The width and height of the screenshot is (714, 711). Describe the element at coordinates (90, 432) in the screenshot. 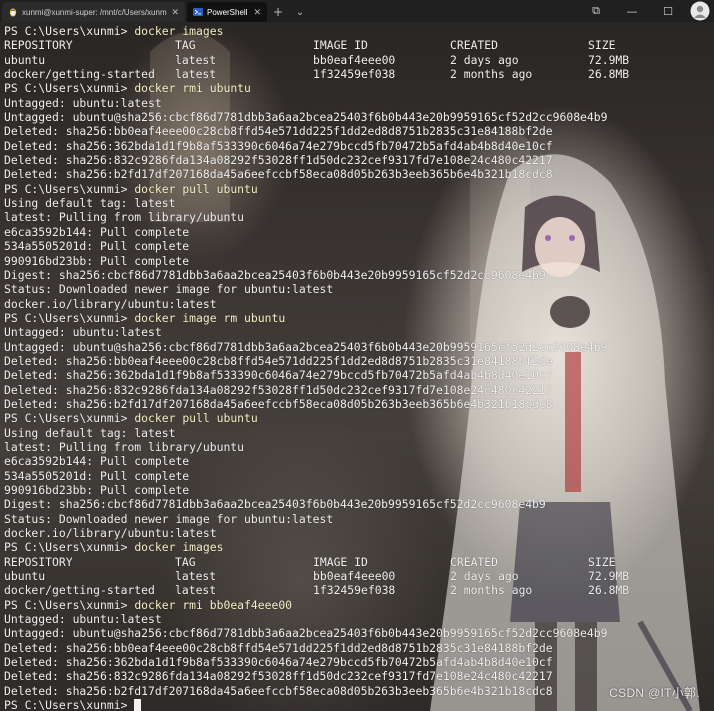

I see `output-line: Using default tag: latest` at that location.